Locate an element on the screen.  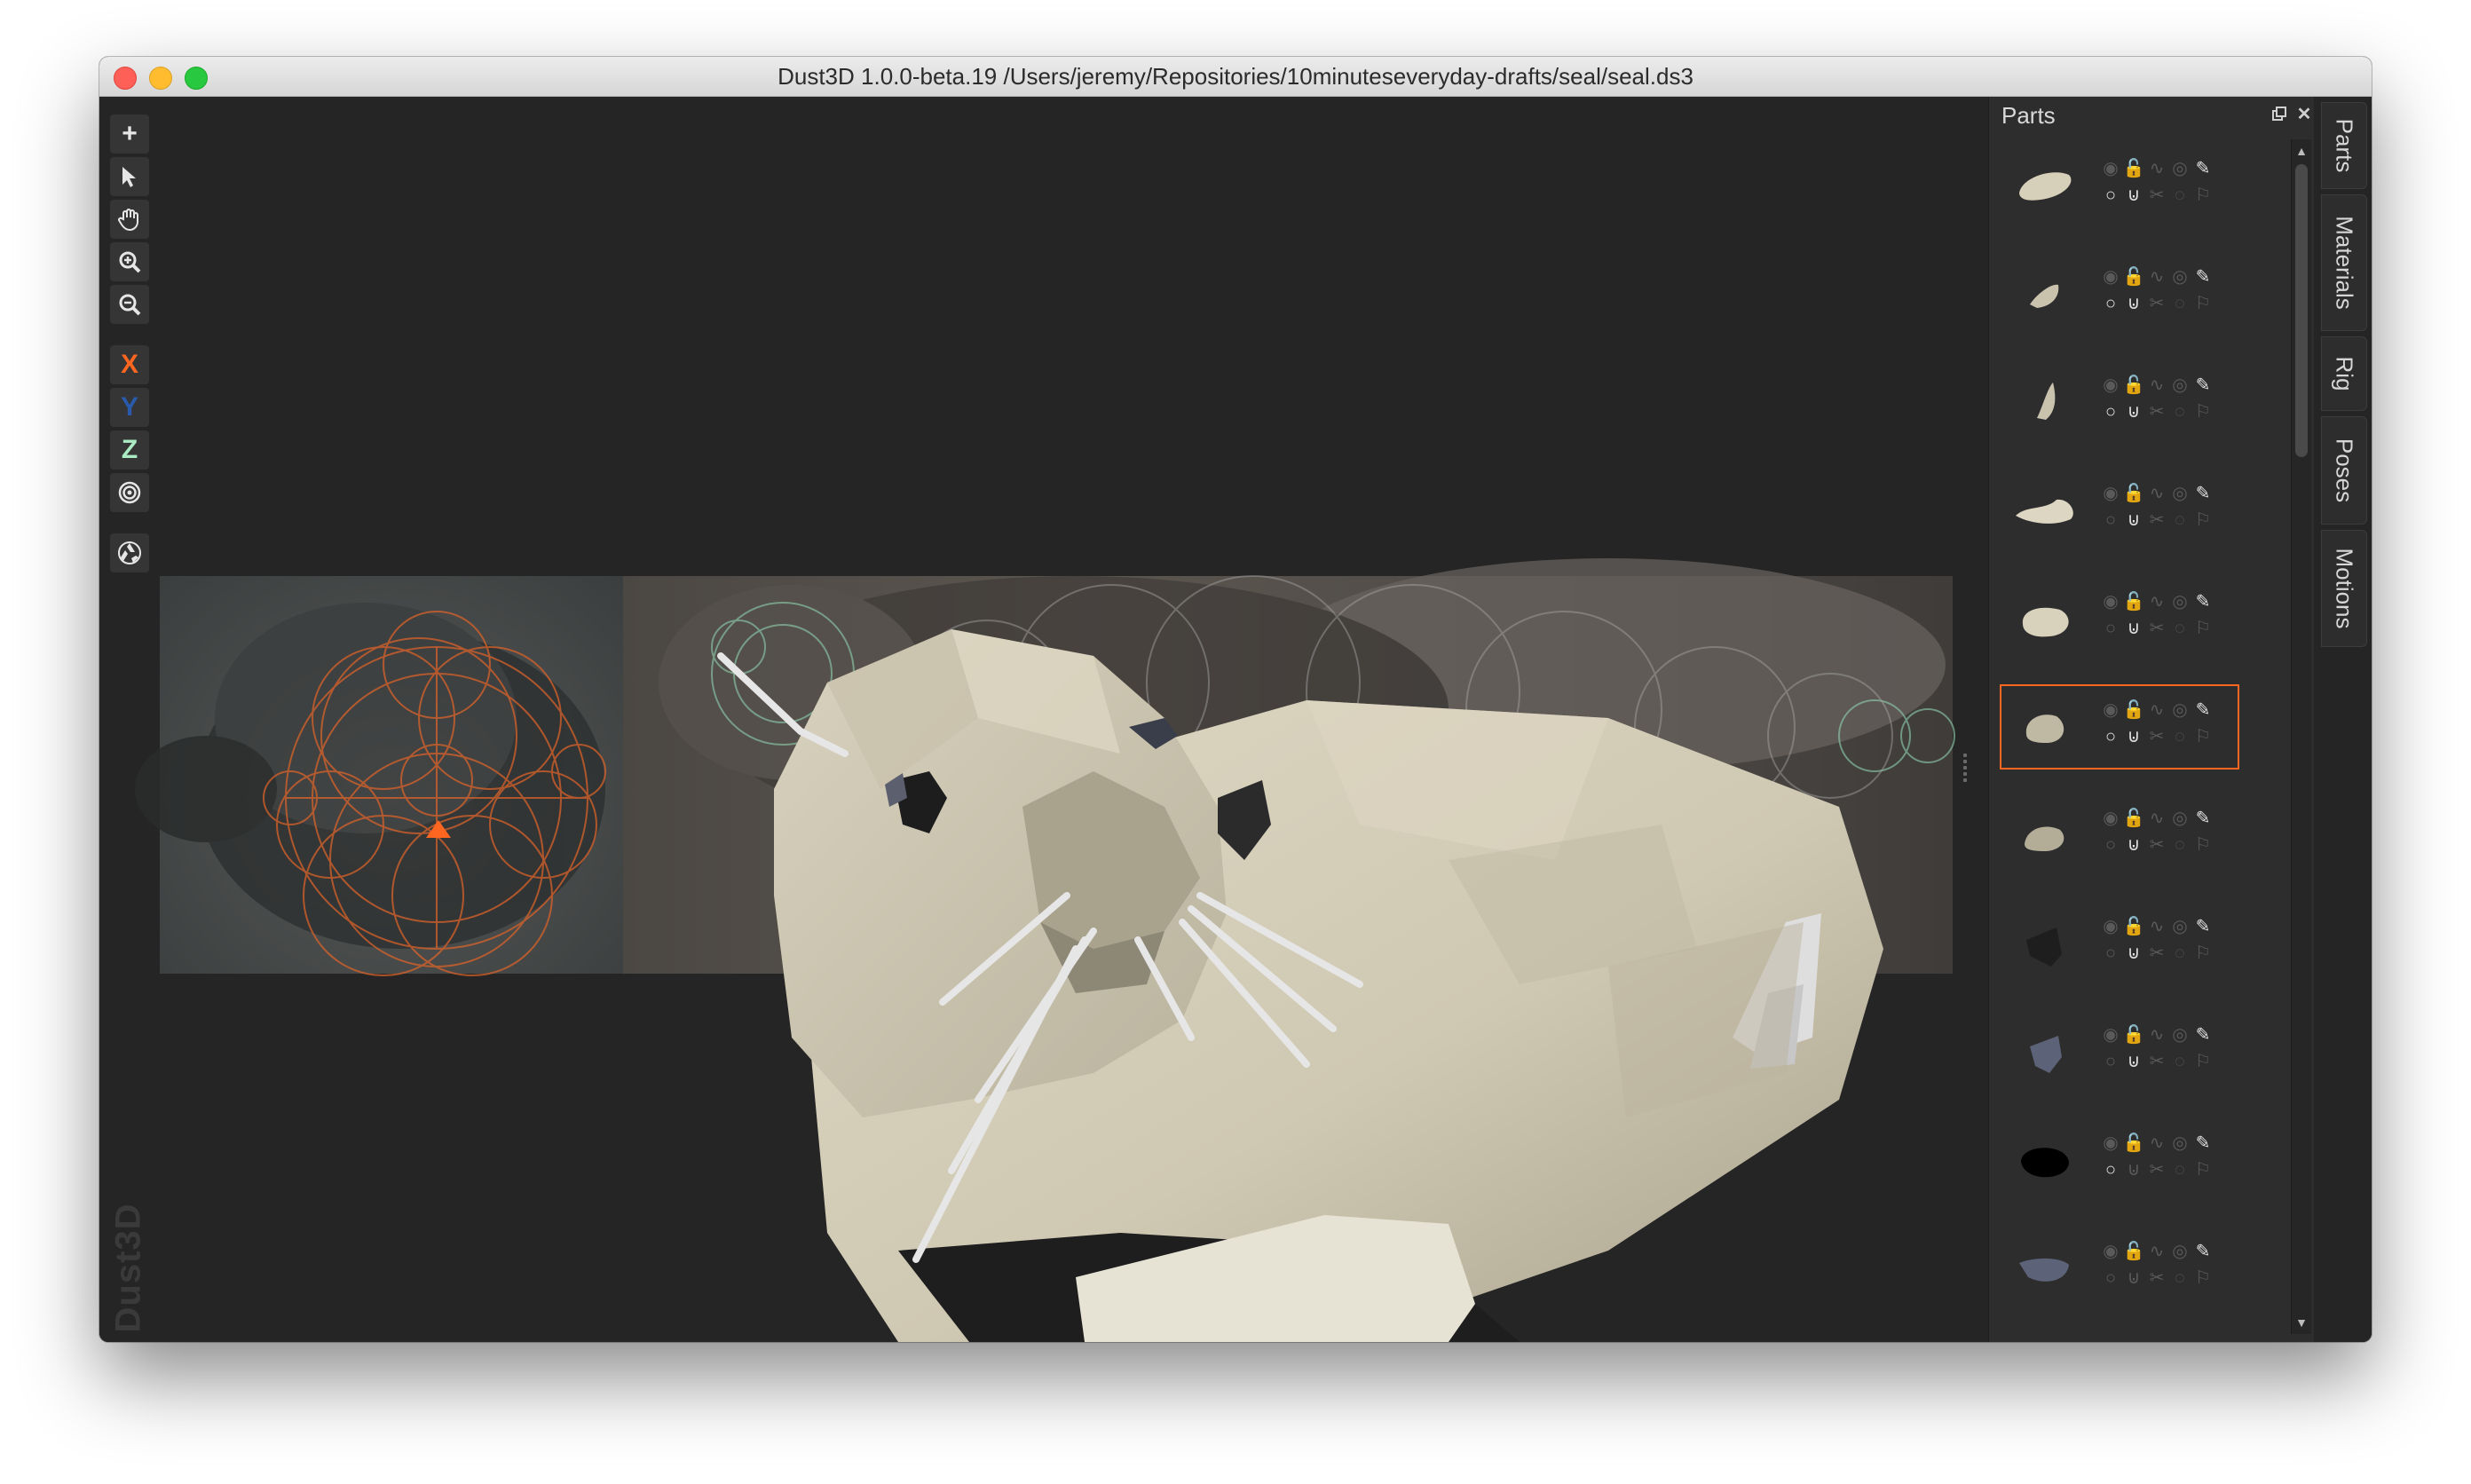
tab-parts: Parts is located at coordinates (2344, 145).